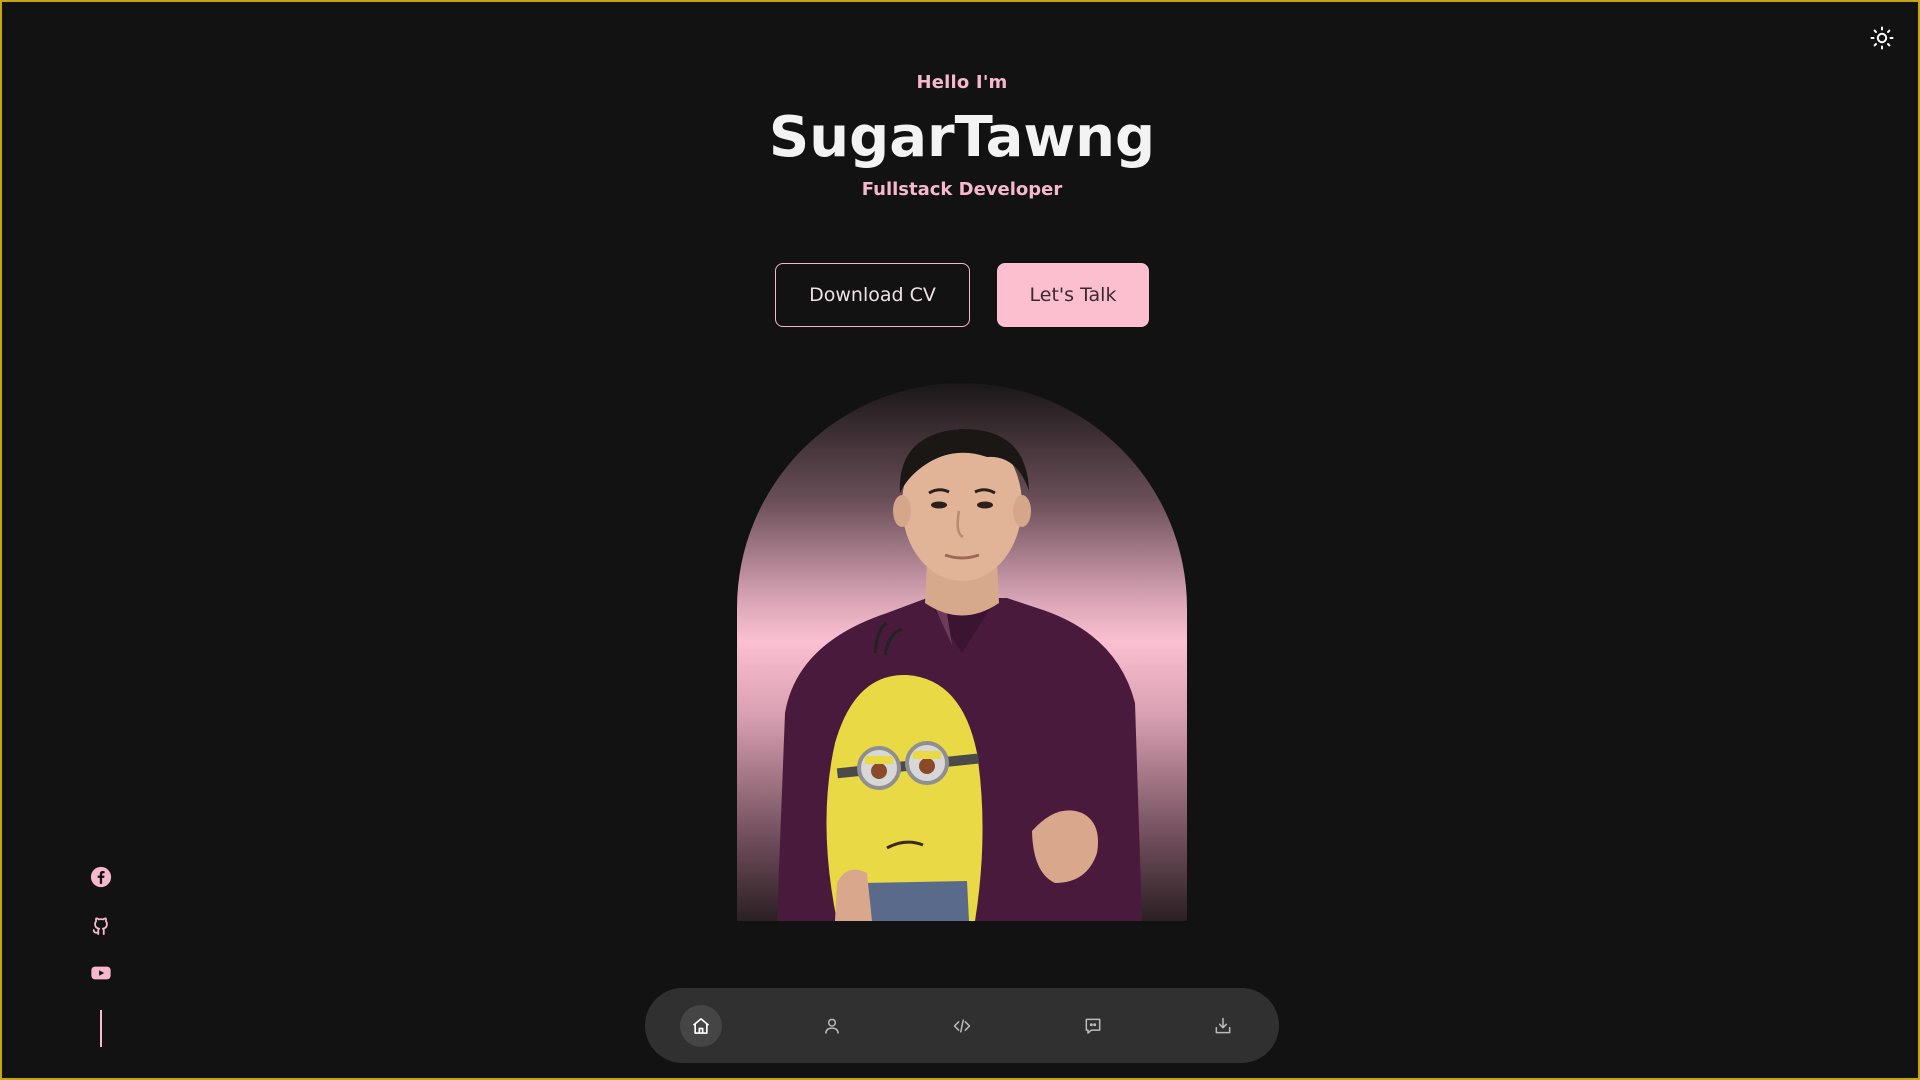 The image size is (1920, 1080). I want to click on nav-contact, so click(1093, 1026).